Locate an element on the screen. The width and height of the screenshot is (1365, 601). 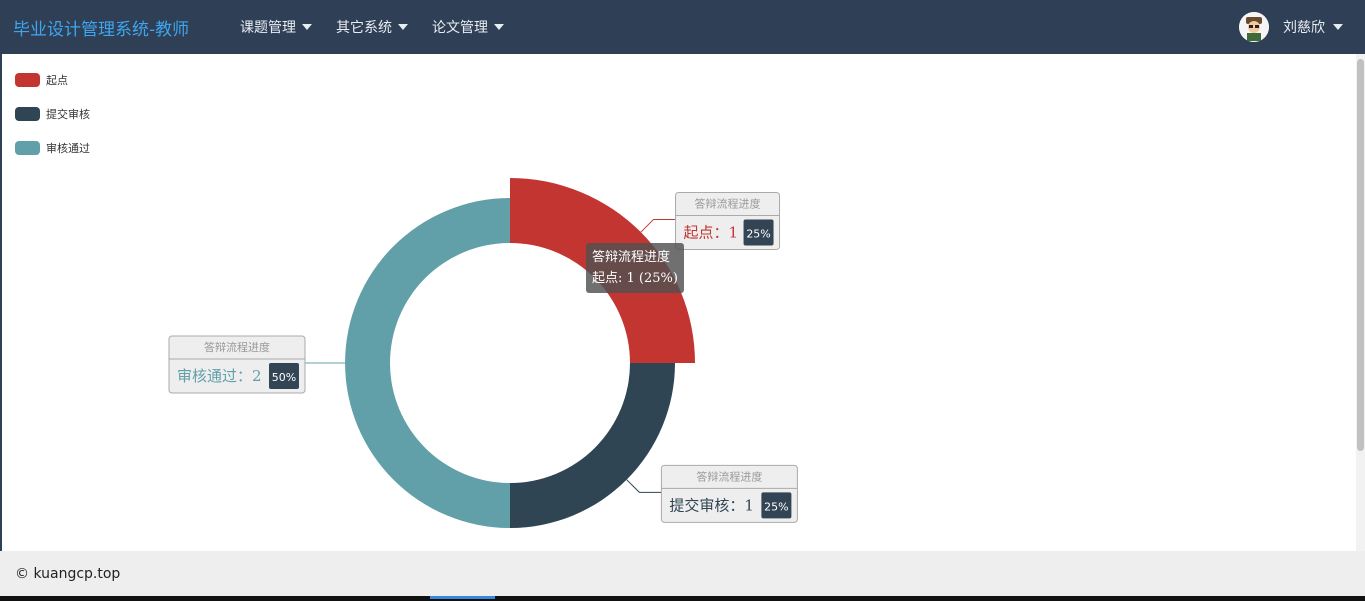
tooltip-text: 起点: 1 (25%) is located at coordinates (635, 278).